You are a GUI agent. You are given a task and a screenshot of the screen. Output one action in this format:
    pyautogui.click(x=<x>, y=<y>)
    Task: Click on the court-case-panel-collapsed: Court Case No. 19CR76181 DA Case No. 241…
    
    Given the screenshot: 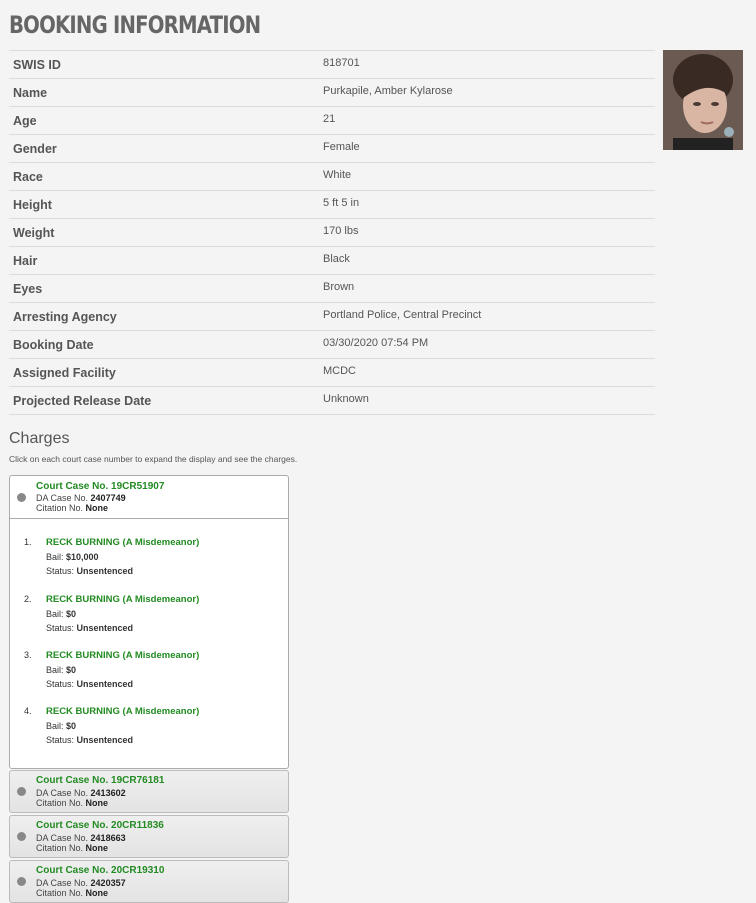 What is the action you would take?
    pyautogui.click(x=149, y=791)
    